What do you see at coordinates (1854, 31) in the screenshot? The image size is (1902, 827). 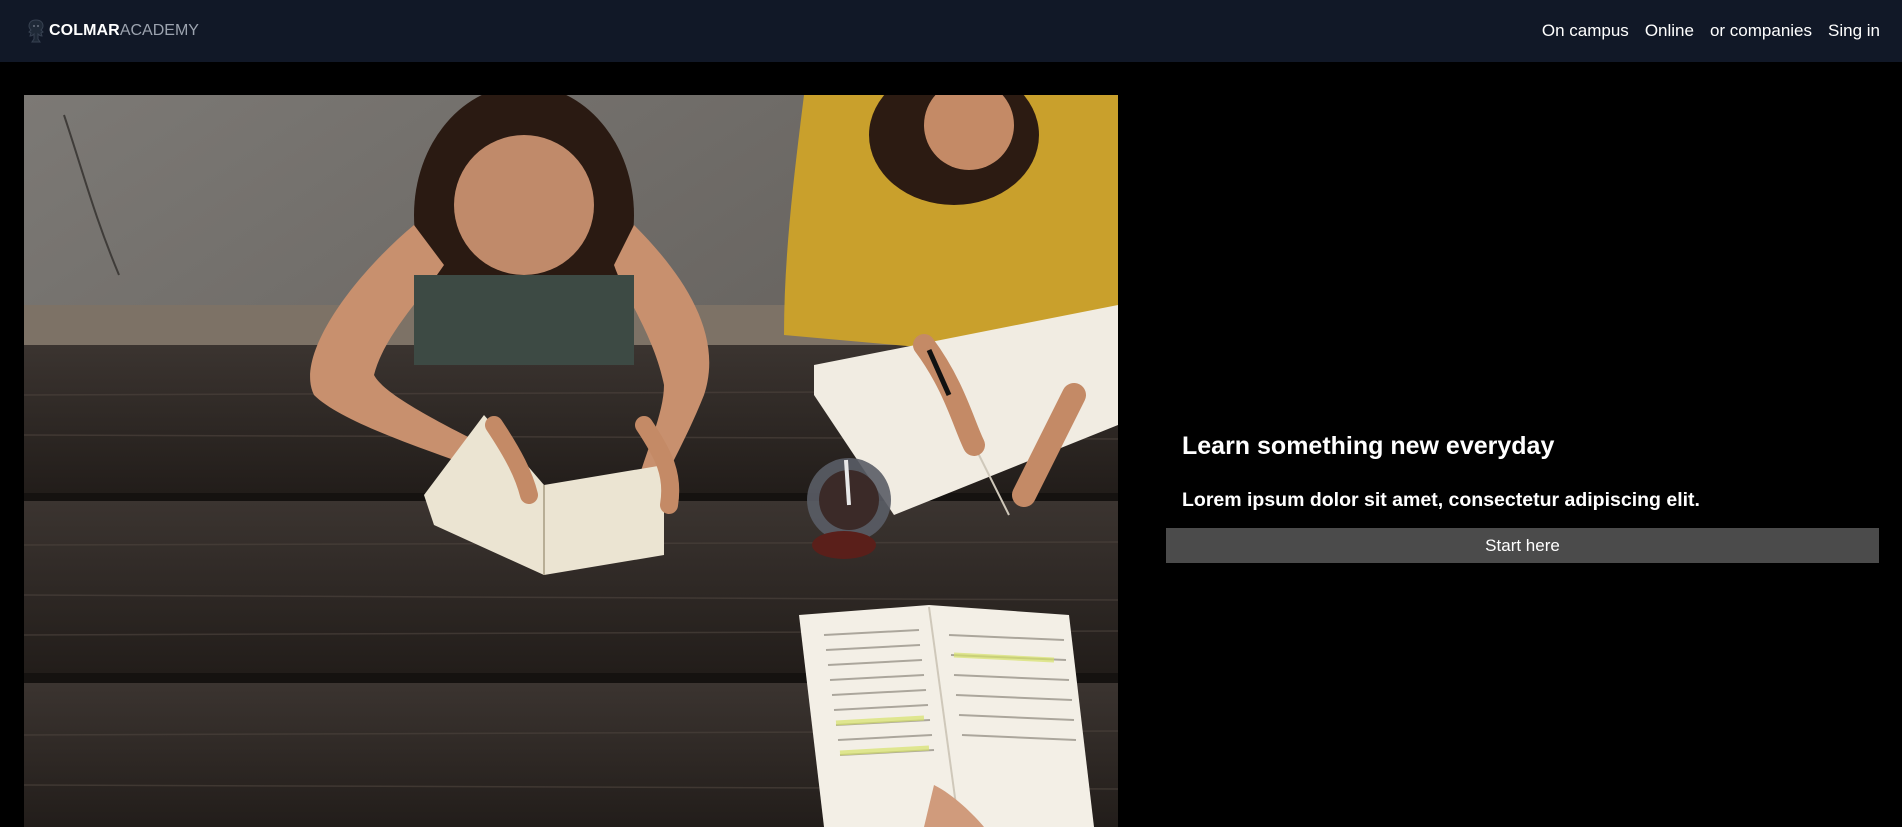 I see `nav-link-sign-in: Sing in` at bounding box center [1854, 31].